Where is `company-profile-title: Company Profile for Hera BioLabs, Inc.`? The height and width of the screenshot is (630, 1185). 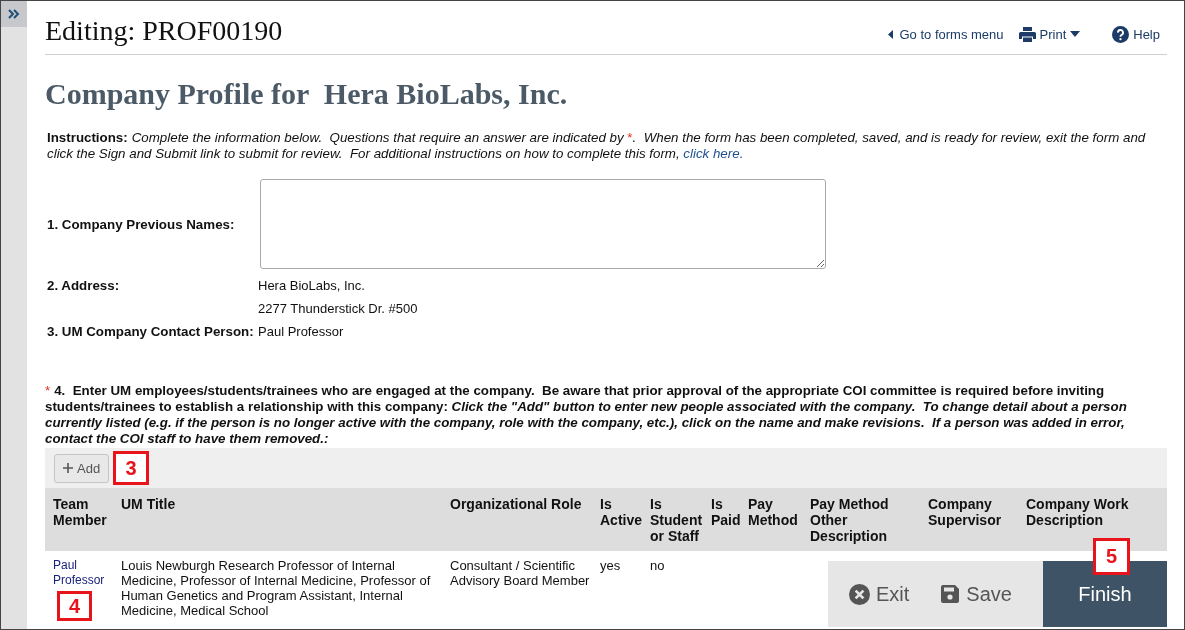
company-profile-title: Company Profile for Hera BioLabs, Inc. is located at coordinates (307, 94).